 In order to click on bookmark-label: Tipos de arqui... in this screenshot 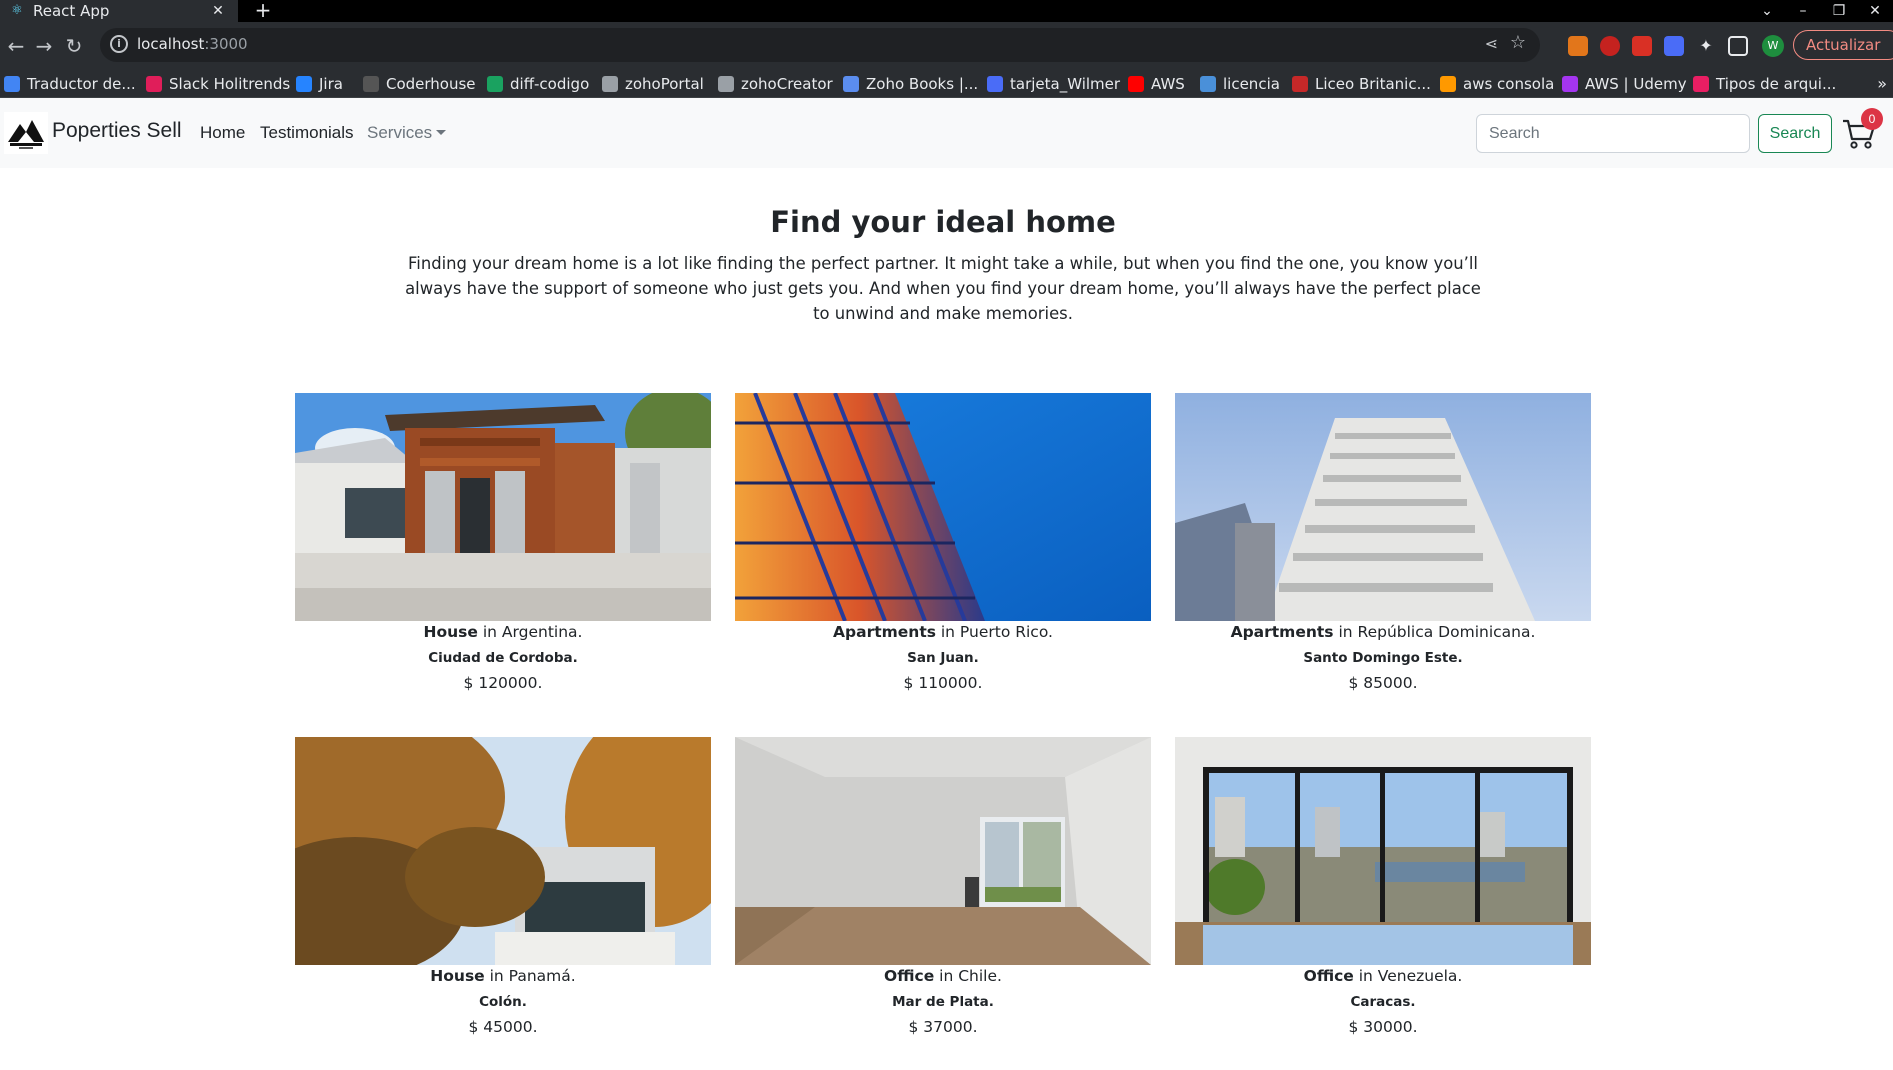, I will do `click(1776, 84)`.